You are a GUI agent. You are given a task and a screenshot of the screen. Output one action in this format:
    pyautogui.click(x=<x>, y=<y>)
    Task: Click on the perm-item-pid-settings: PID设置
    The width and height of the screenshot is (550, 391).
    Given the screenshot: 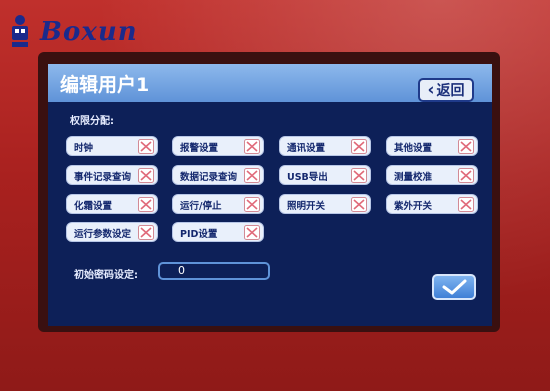 What is the action you would take?
    pyautogui.click(x=218, y=232)
    